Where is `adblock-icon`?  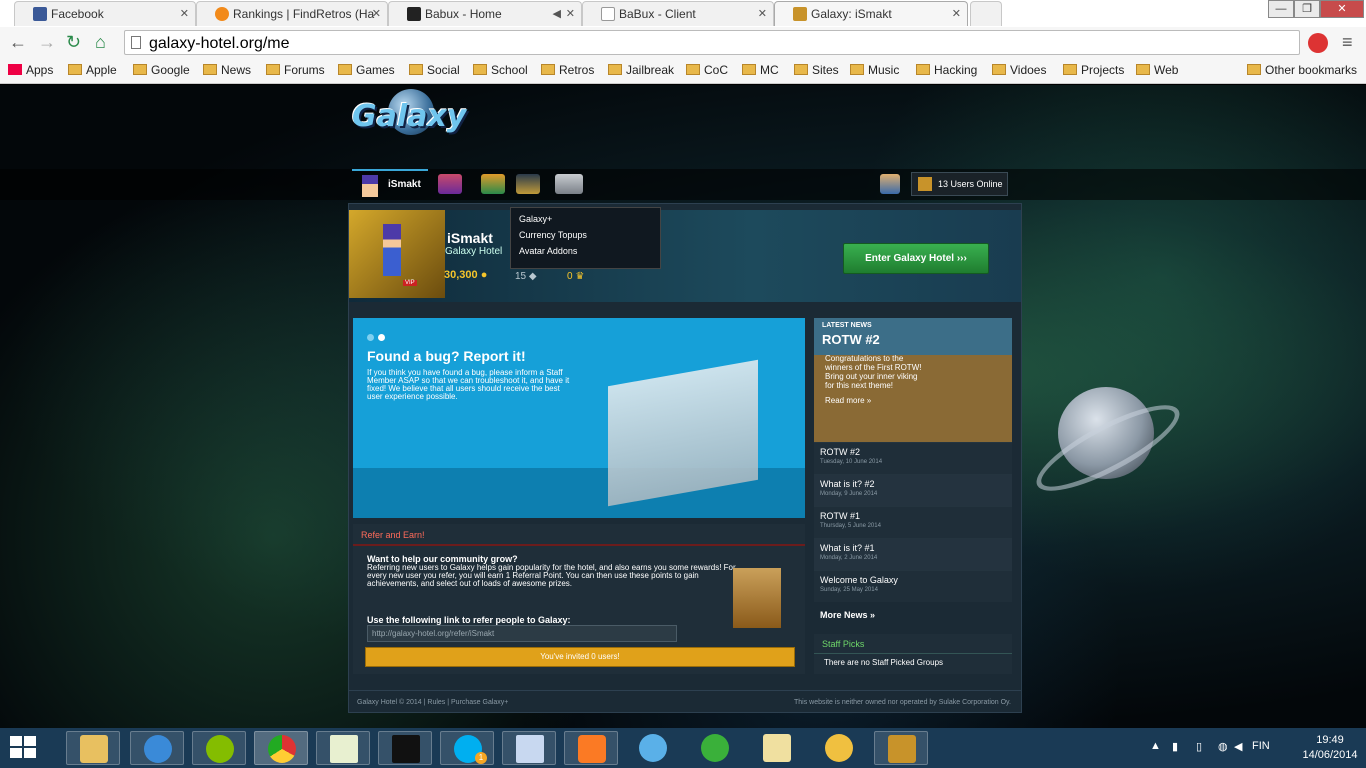
adblock-icon is located at coordinates (1318, 43).